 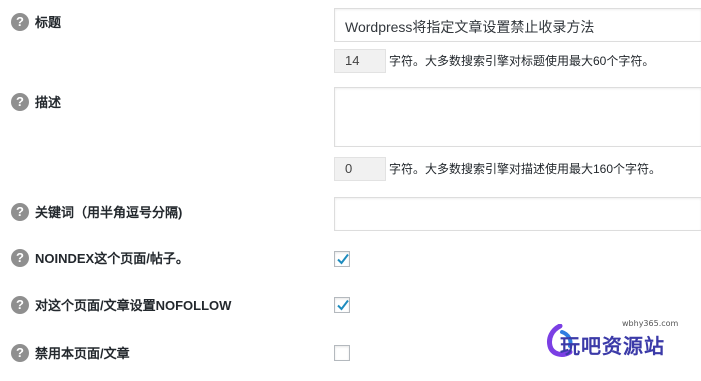 I want to click on title-label: ? 标题, so click(x=36, y=21).